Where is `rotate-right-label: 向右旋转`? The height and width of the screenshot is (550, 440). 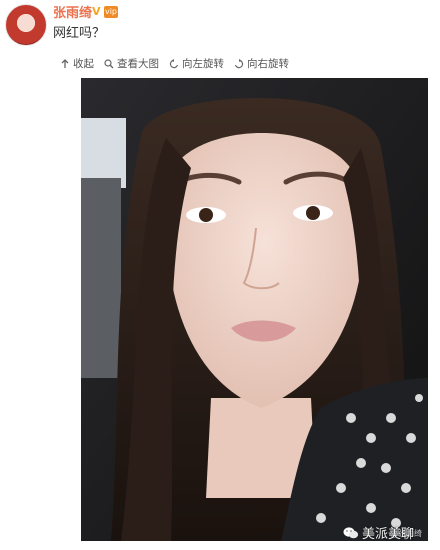
rotate-right-label: 向右旋转 is located at coordinates (268, 64).